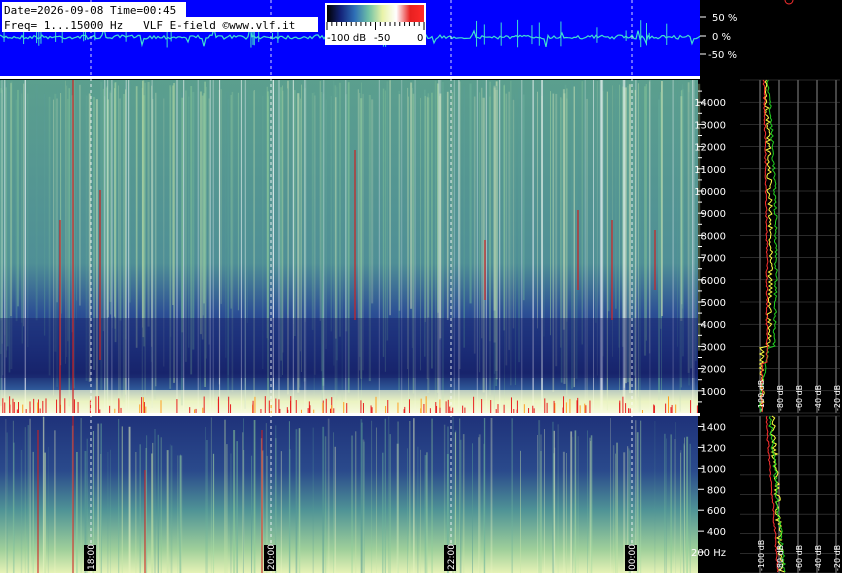 The image size is (842, 573). Describe the element at coordinates (818, 558) in the screenshot. I see `spectrum-db-label: -40 dB` at that location.